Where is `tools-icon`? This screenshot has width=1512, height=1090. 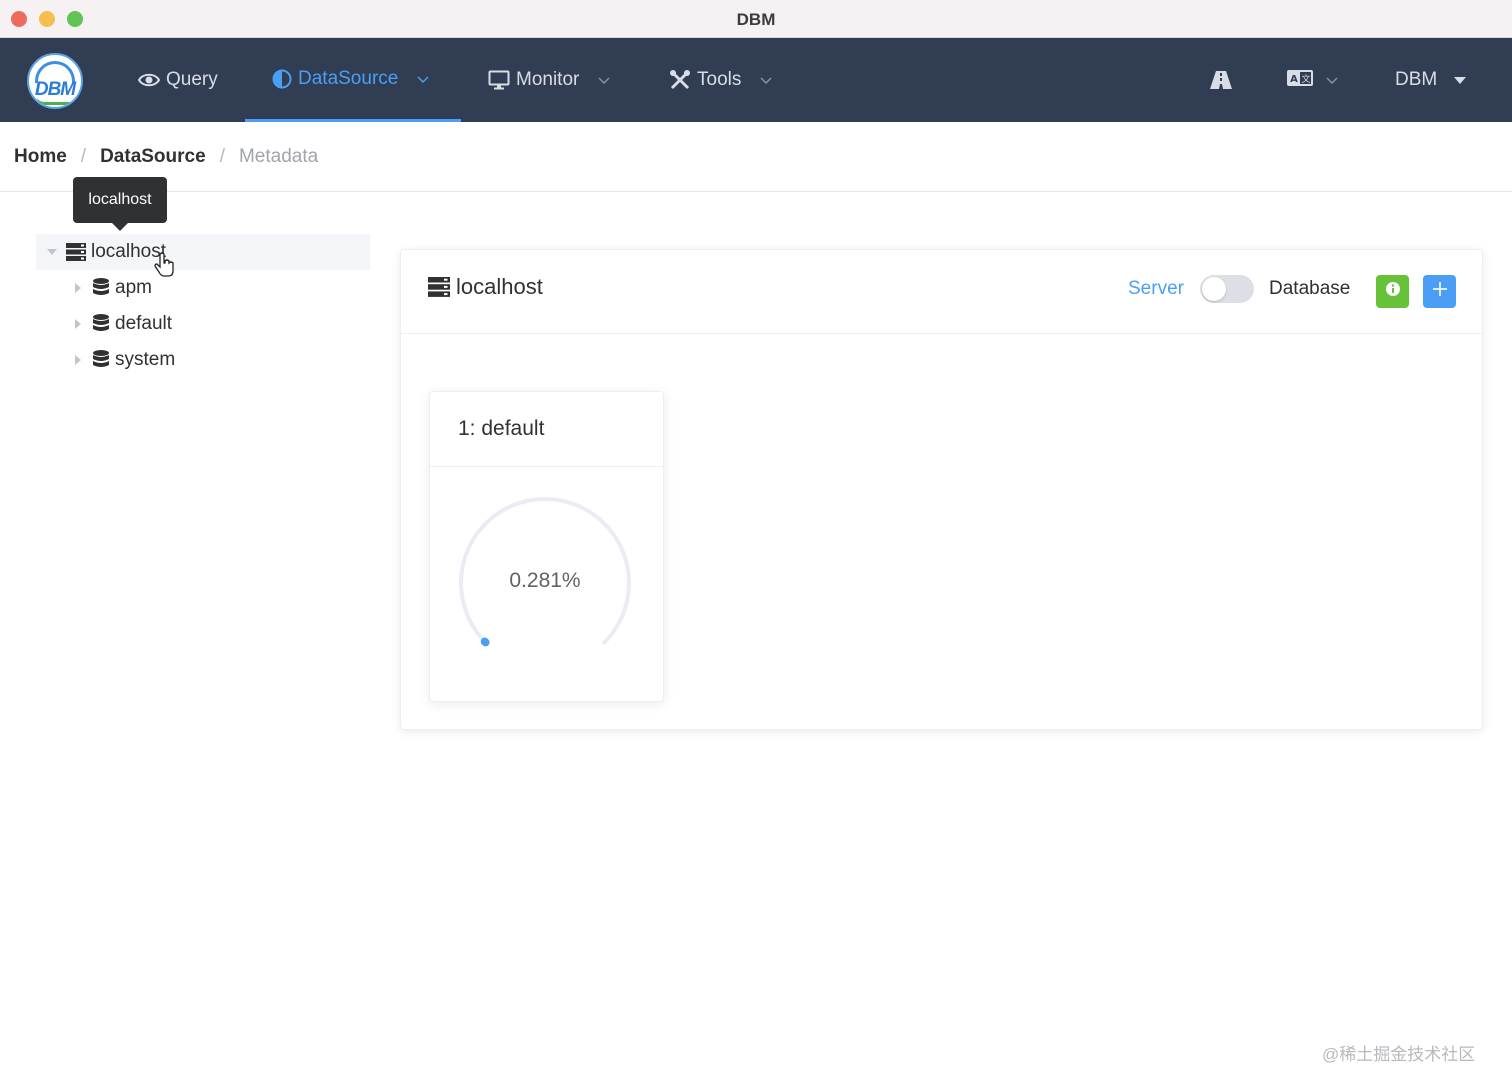 tools-icon is located at coordinates (680, 80).